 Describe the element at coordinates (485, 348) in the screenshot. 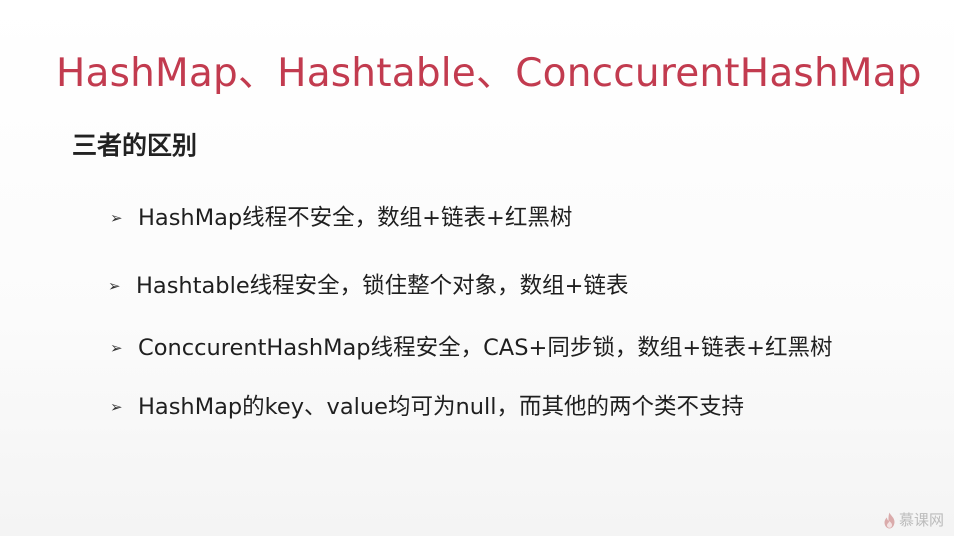

I see `bullet-text: ConccurentHashMap线程安全，CAS+同步锁，数组+链表+红黑树` at that location.